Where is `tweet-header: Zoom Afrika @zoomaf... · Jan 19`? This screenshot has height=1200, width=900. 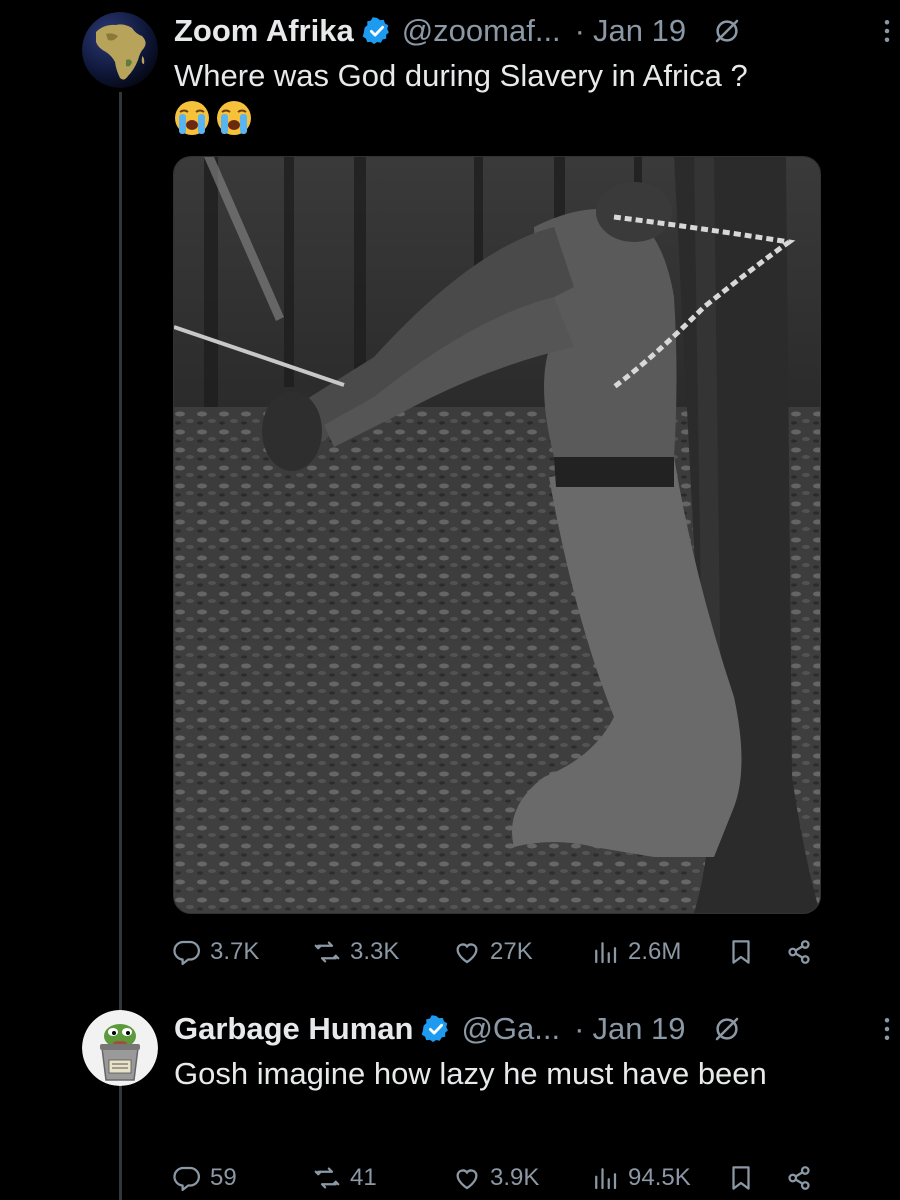 tweet-header: Zoom Afrika @zoomaf... · Jan 19 is located at coordinates (532, 31).